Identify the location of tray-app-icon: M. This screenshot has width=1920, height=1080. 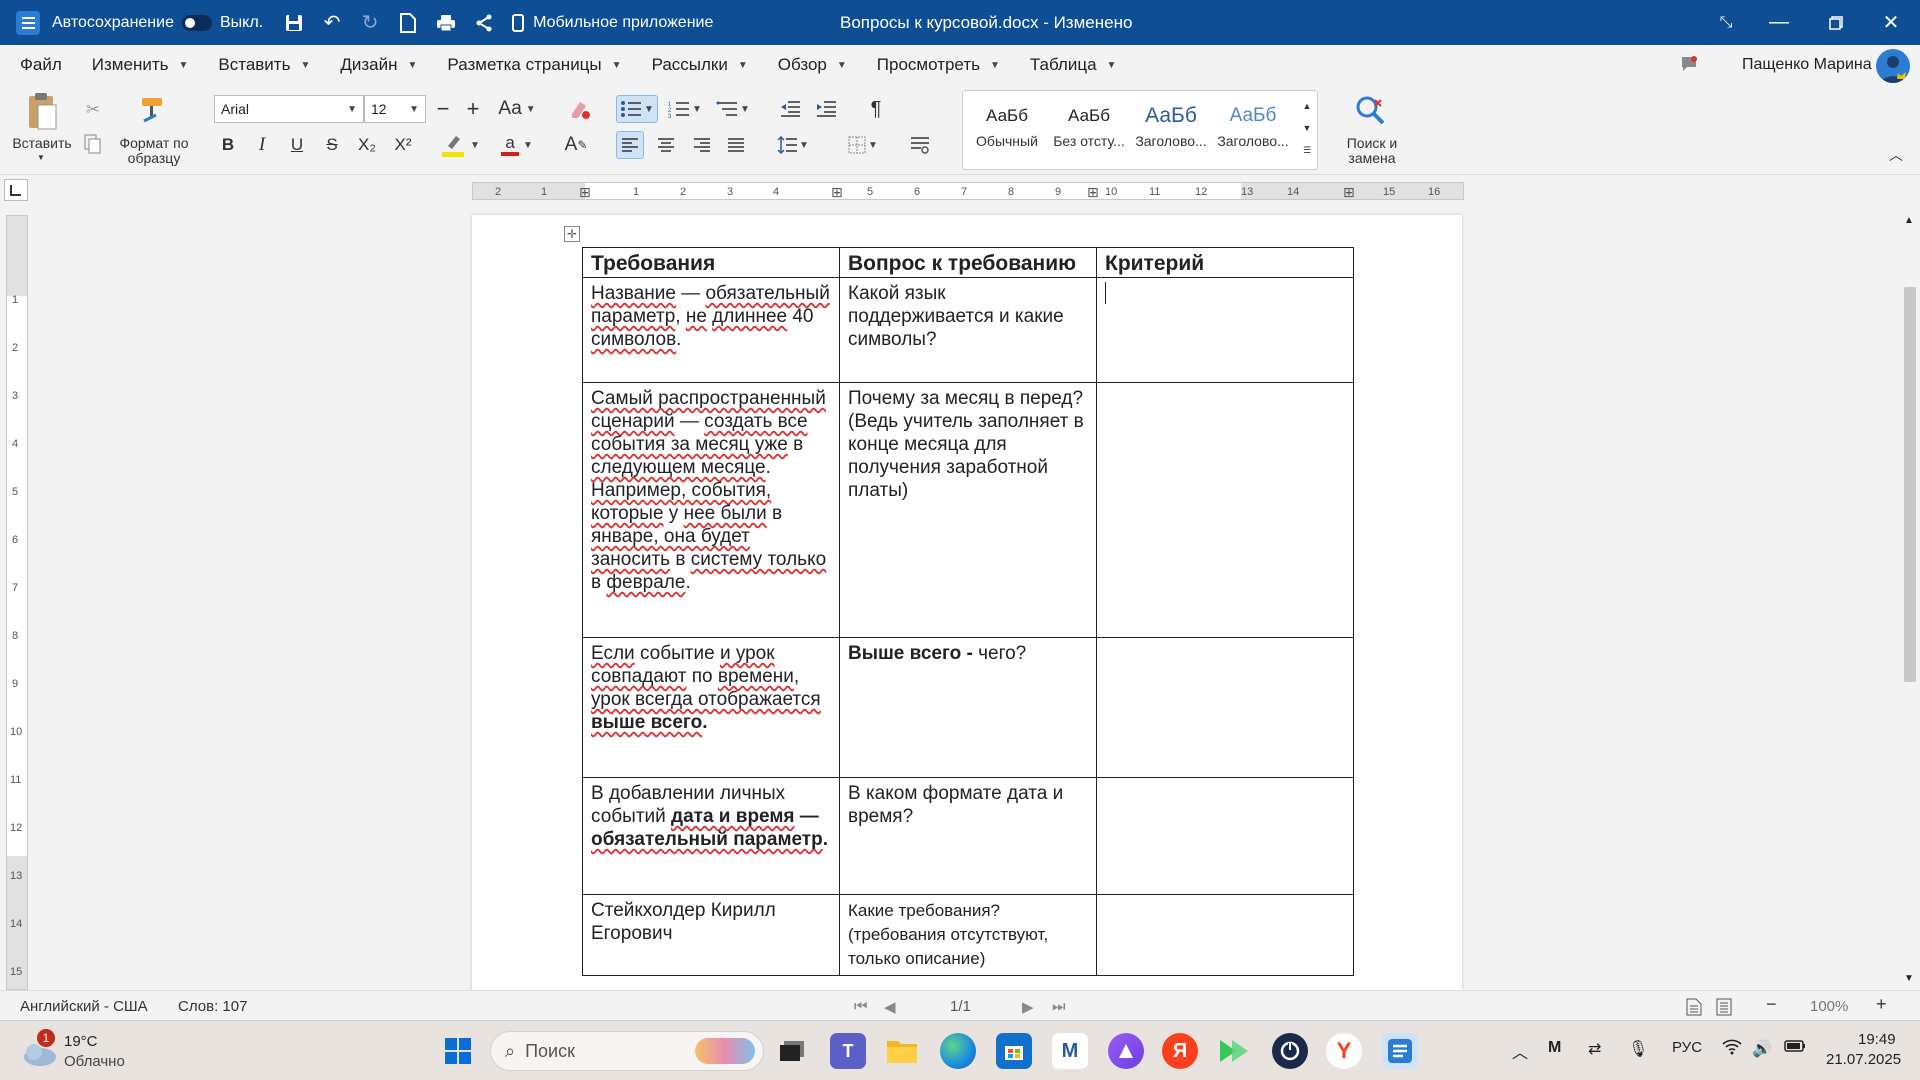
(1554, 1048).